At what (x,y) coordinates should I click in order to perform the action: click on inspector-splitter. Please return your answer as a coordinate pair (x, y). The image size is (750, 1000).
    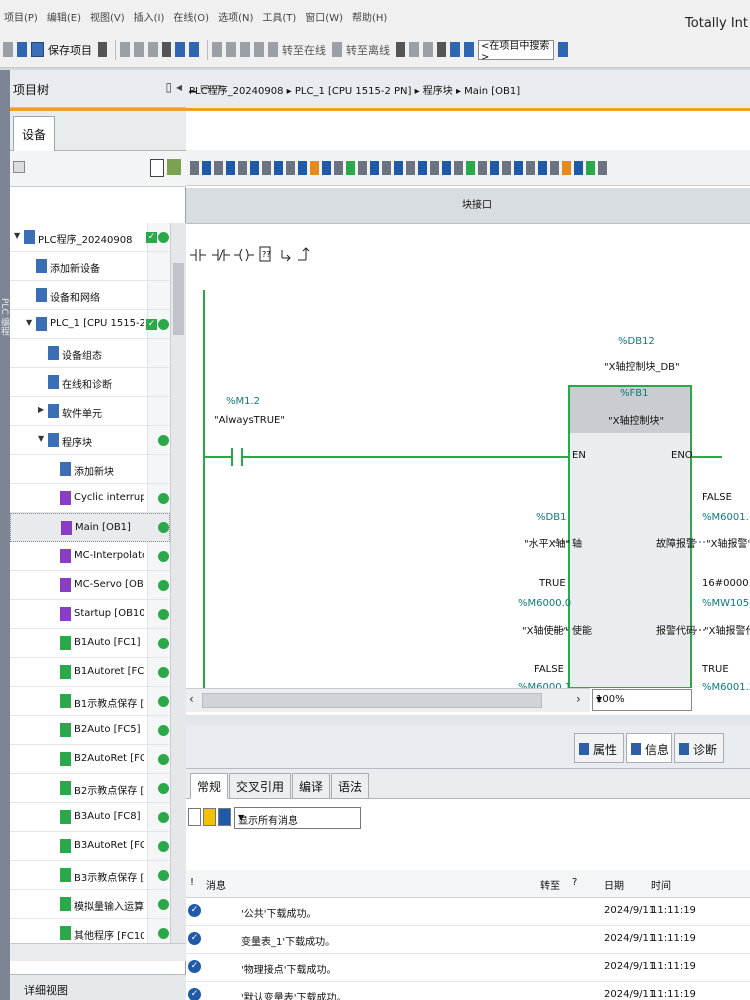
    Looking at the image, I should click on (468, 720).